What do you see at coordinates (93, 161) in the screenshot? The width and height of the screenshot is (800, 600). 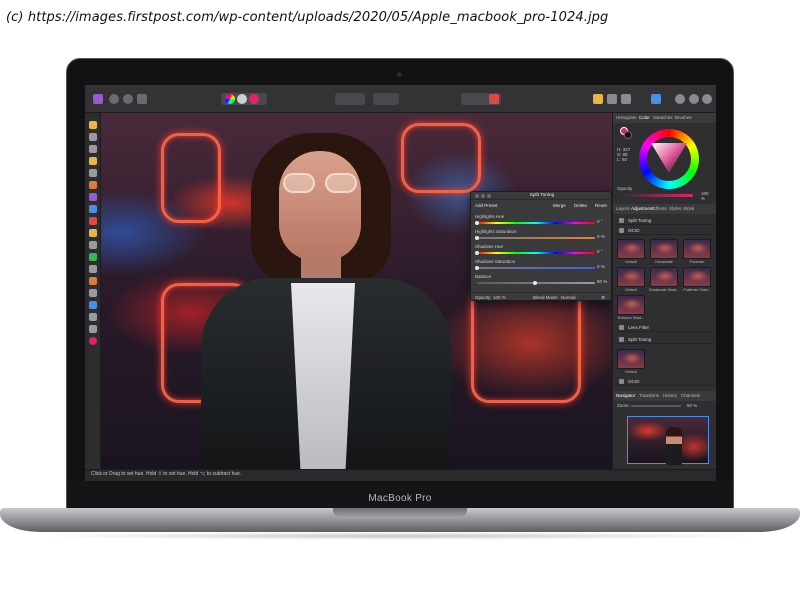 I see `selection-brush-icon` at bounding box center [93, 161].